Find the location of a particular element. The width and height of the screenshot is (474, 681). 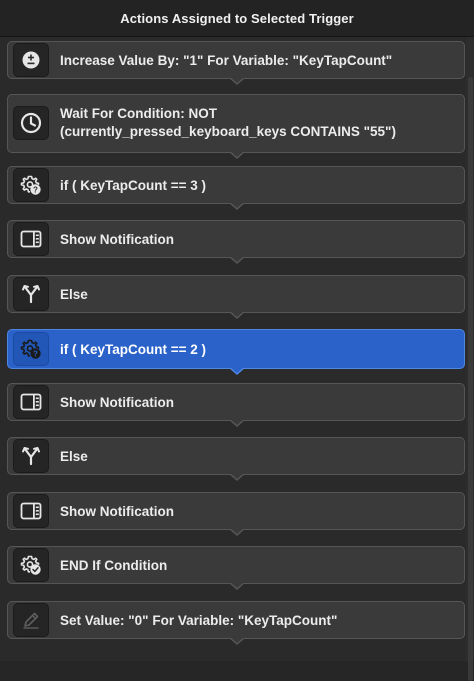

action-label: END If Condition is located at coordinates (114, 565).